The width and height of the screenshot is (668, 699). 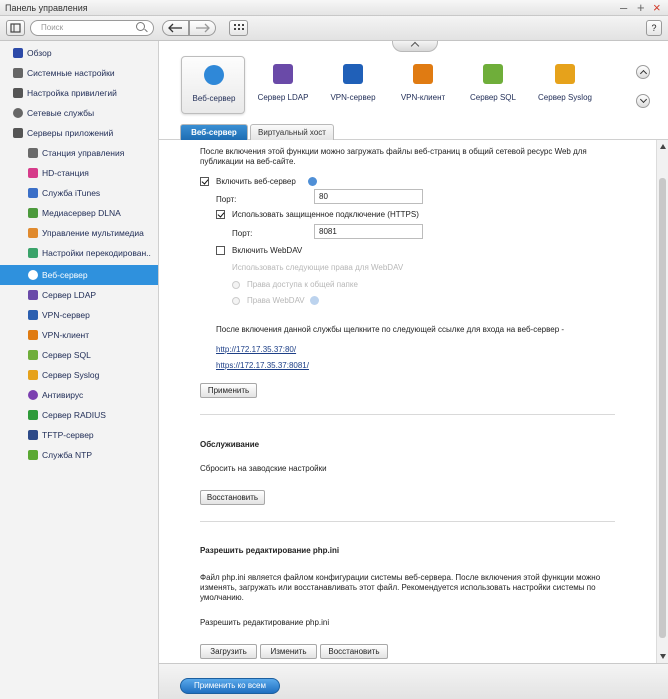 I want to click on sidebar-item: Настройка привилегий, so click(x=79, y=93).